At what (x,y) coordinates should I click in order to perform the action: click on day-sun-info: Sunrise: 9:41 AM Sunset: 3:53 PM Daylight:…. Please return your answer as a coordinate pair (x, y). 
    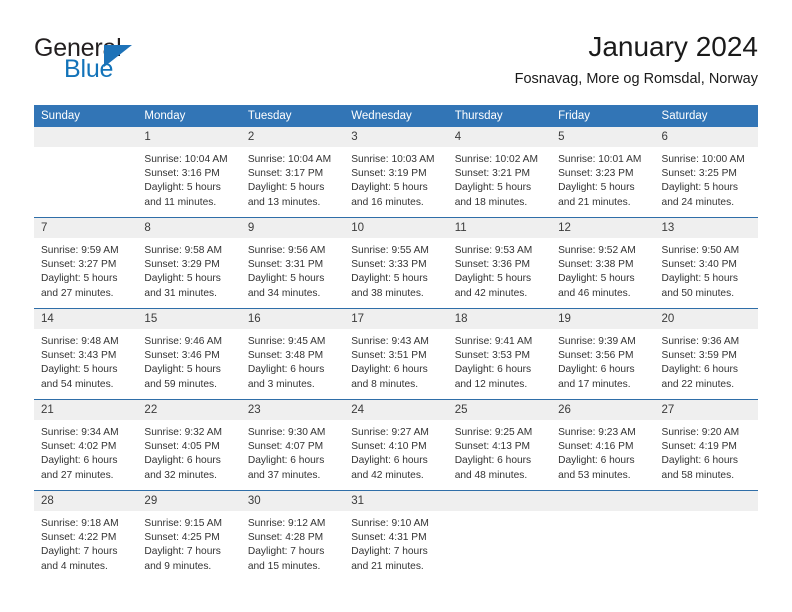
    Looking at the image, I should click on (499, 360).